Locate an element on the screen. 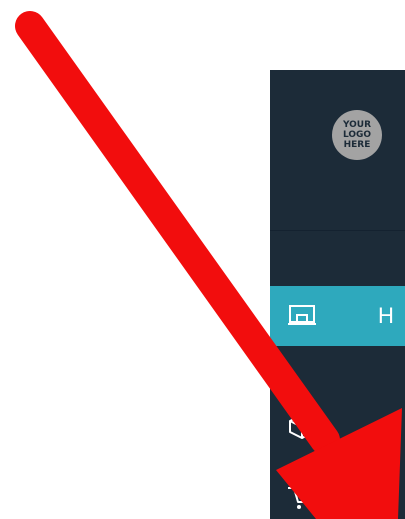 The height and width of the screenshot is (519, 405). logo-placeholder: YOUR LOGO HERE is located at coordinates (357, 135).